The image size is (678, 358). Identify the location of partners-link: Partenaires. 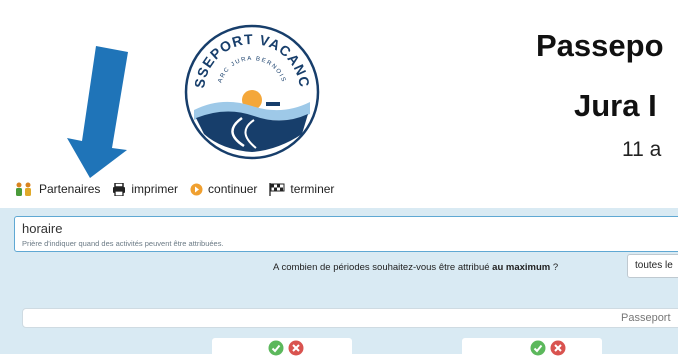
(57, 189).